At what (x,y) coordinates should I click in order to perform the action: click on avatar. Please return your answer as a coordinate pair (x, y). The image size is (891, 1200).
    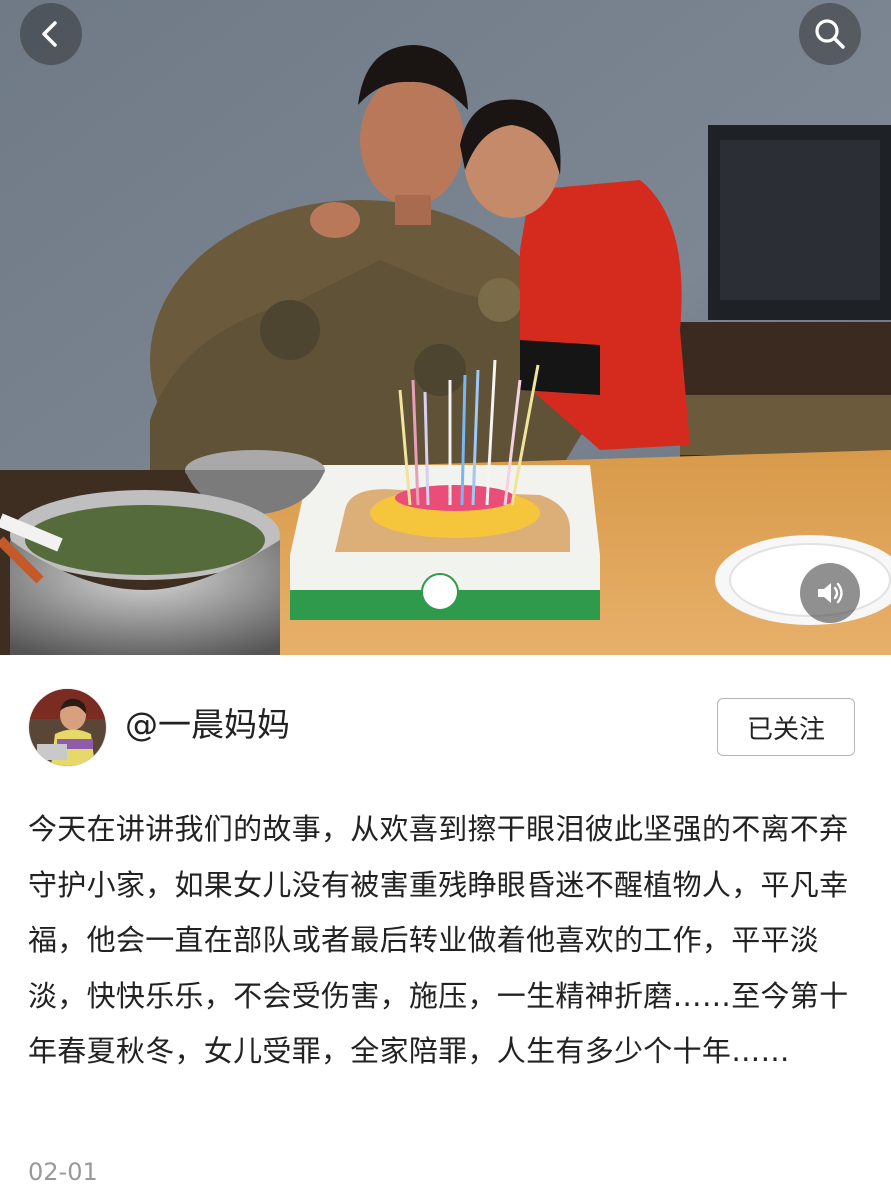
    Looking at the image, I should click on (67, 727).